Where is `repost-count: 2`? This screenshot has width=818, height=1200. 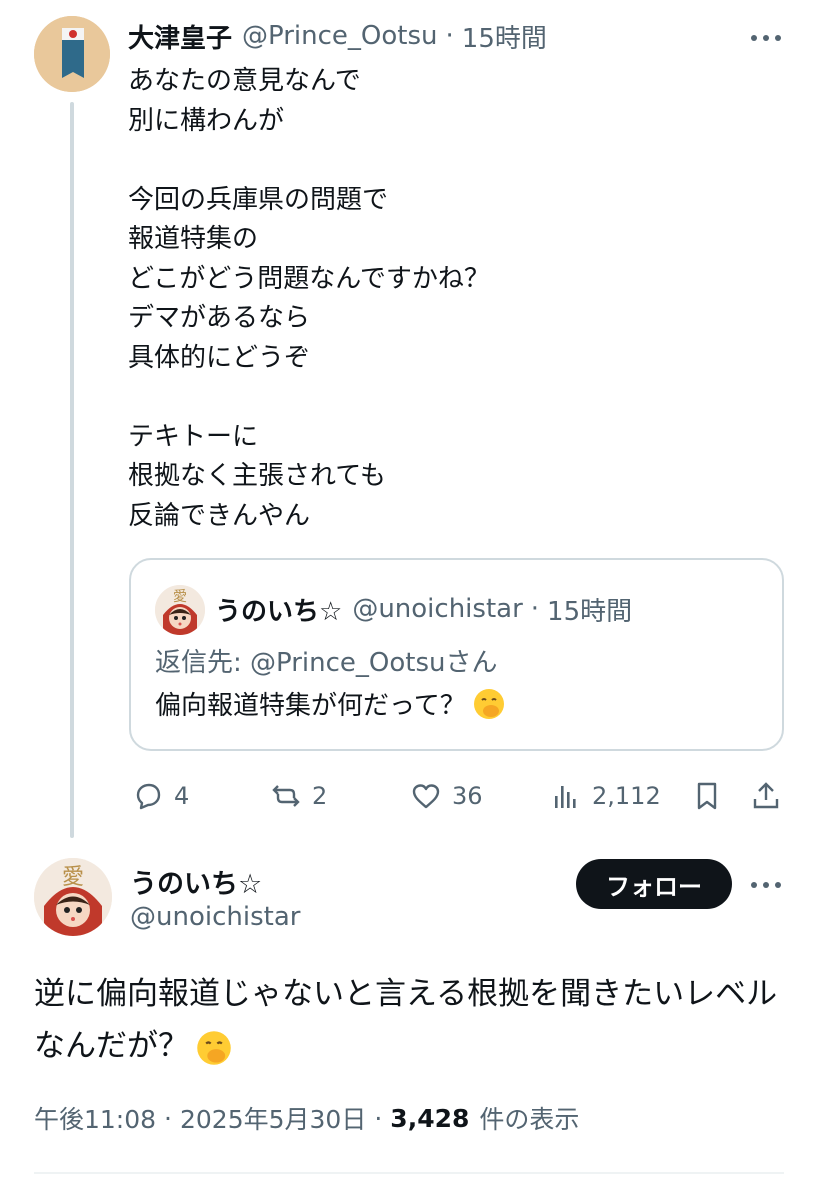 repost-count: 2 is located at coordinates (320, 796).